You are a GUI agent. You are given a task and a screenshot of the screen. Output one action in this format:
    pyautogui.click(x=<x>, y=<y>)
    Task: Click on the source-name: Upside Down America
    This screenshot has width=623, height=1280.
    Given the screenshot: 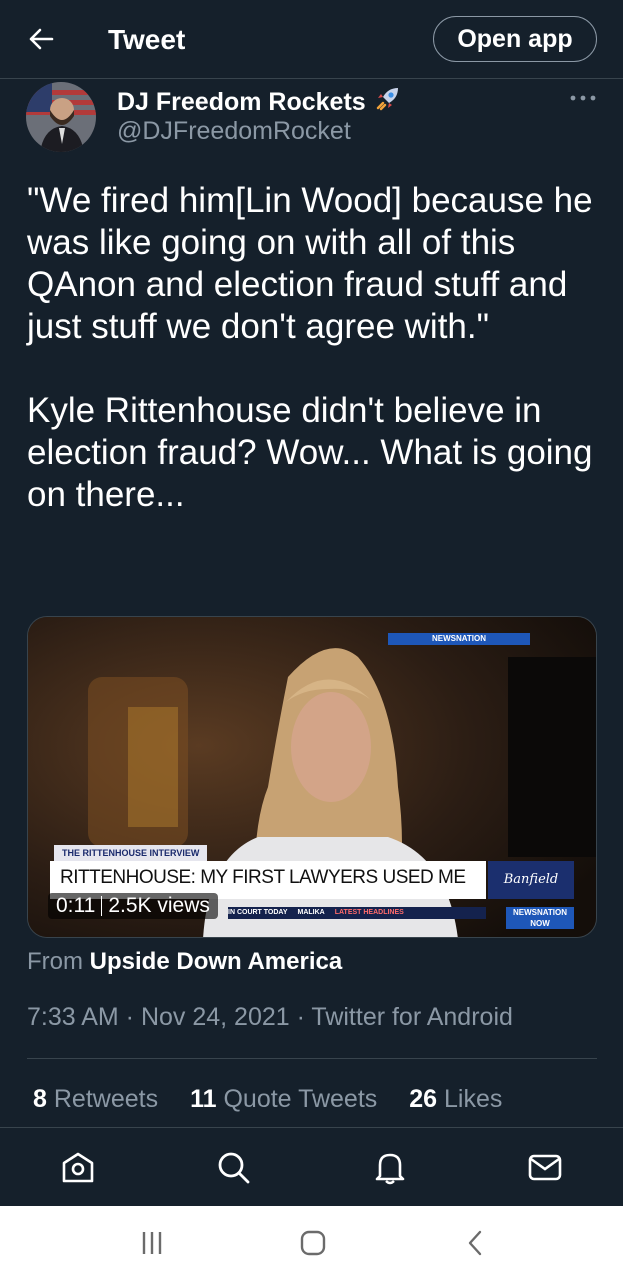 What is the action you would take?
    pyautogui.click(x=216, y=961)
    